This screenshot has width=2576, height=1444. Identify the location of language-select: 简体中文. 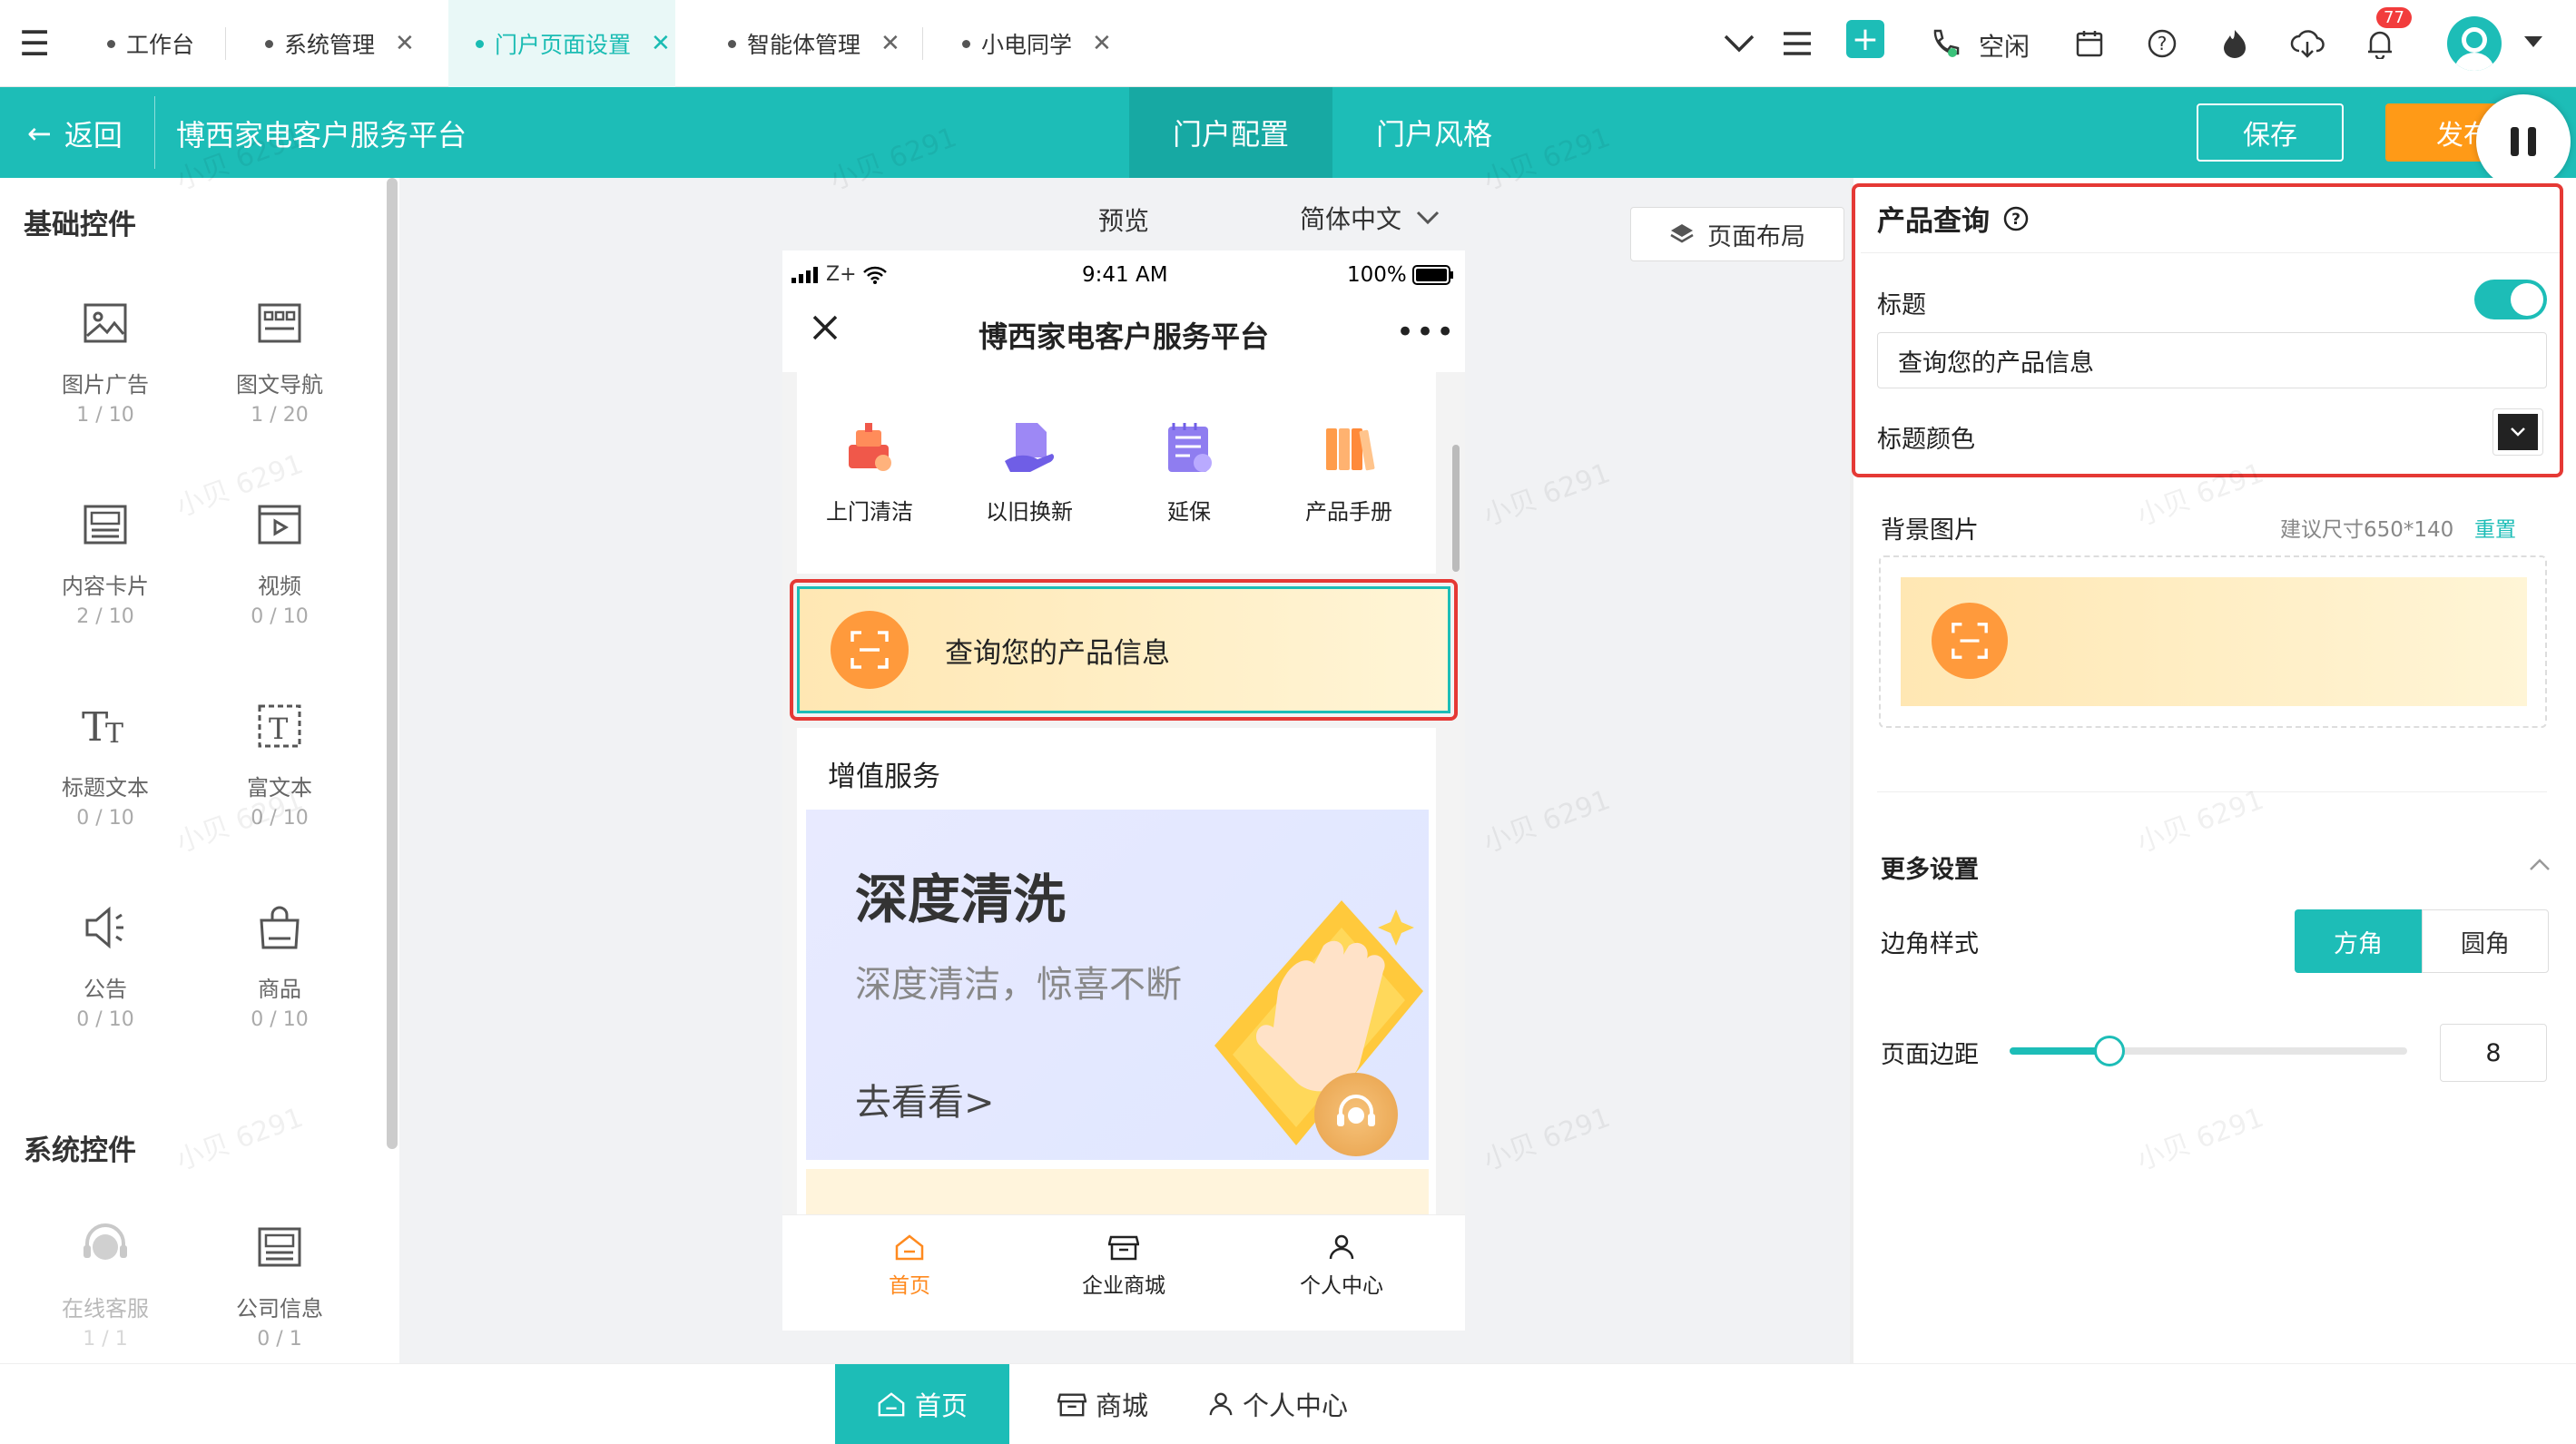
(1370, 218).